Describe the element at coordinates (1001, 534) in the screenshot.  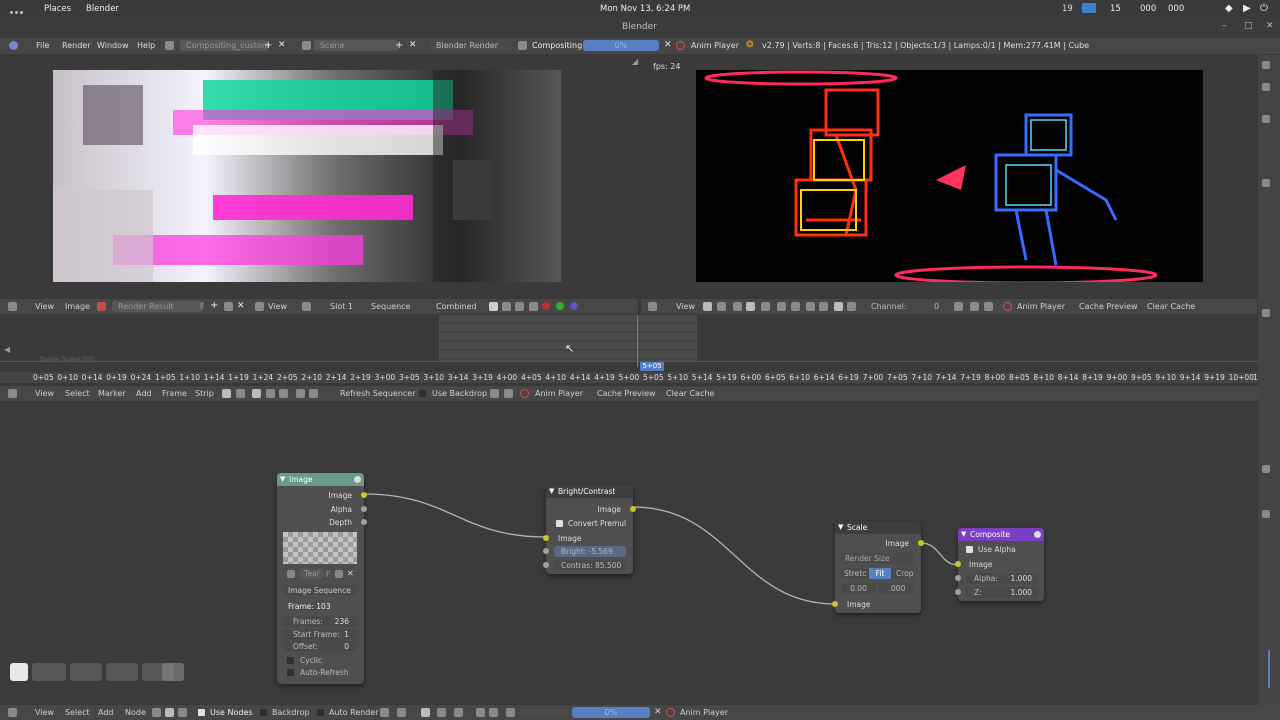
I see `composite-node-header: ▼ Composite` at that location.